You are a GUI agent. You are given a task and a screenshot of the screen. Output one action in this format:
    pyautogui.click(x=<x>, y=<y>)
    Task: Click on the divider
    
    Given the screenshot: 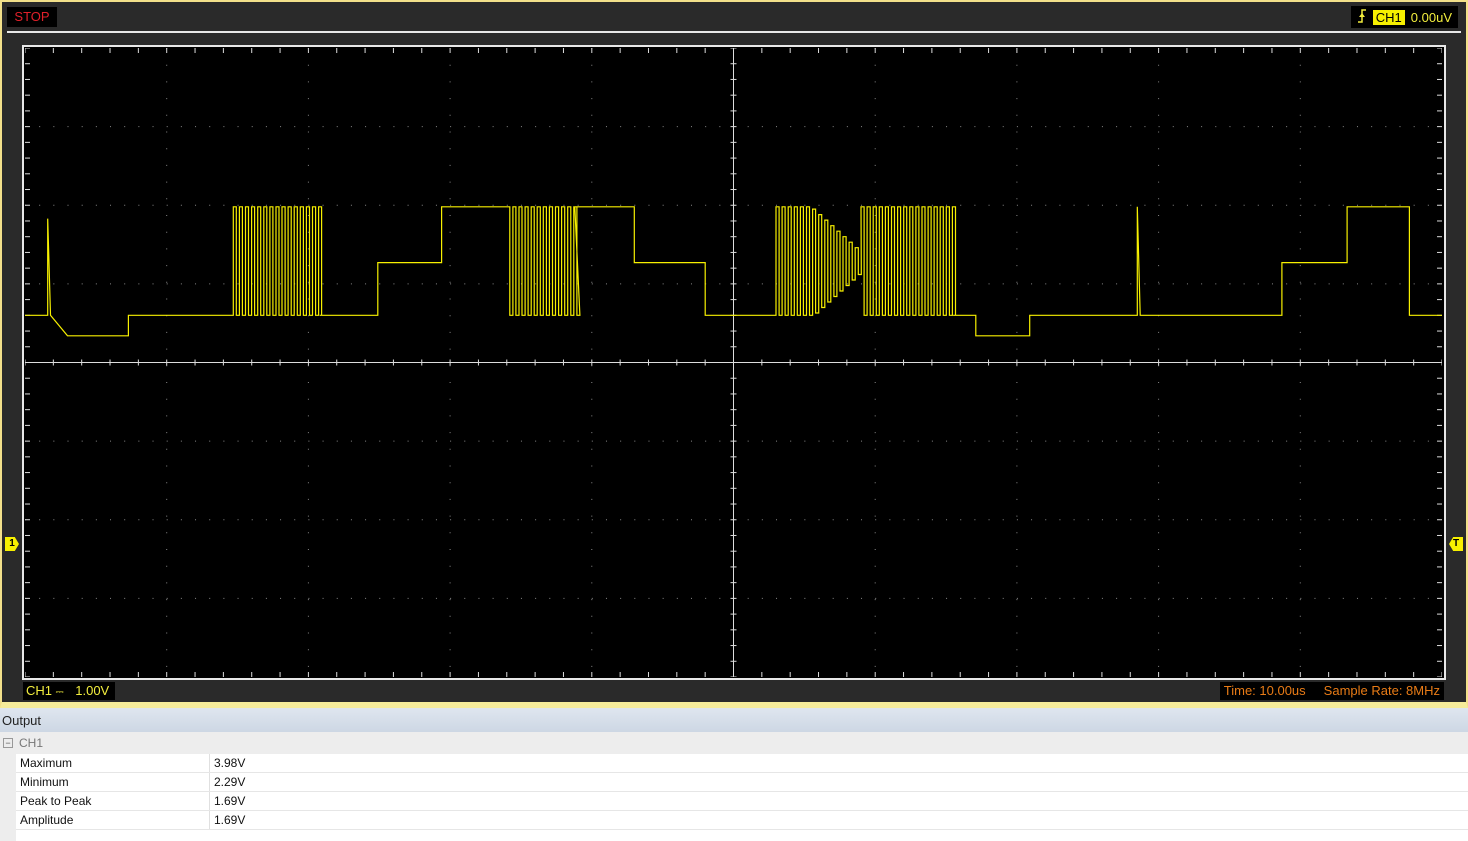 What is the action you would take?
    pyautogui.click(x=734, y=32)
    